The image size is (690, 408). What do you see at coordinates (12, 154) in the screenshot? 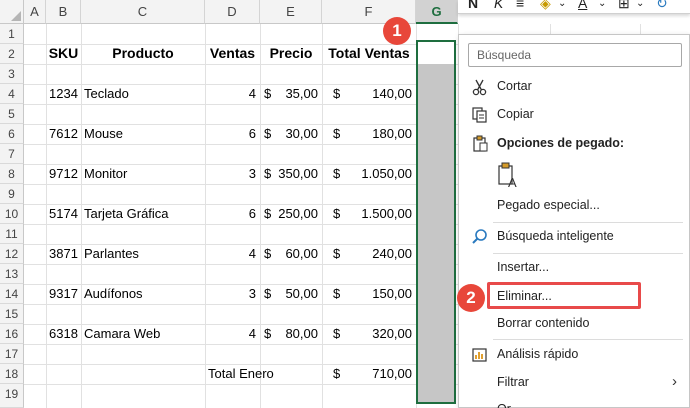
I see `row-header: 7` at bounding box center [12, 154].